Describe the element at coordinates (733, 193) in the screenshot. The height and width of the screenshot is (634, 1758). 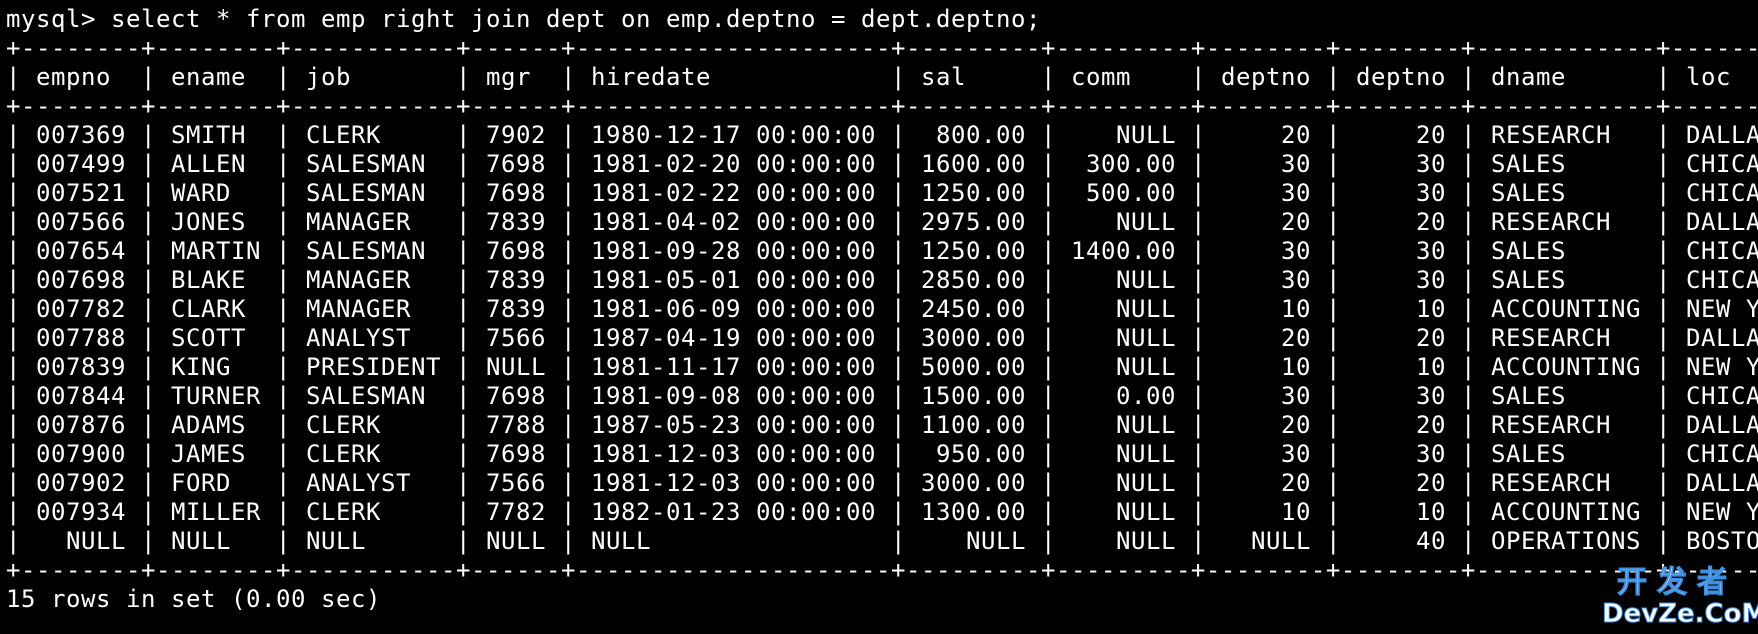
I see `table-cell-hiredate: 1981-02-22 00:00:00` at that location.